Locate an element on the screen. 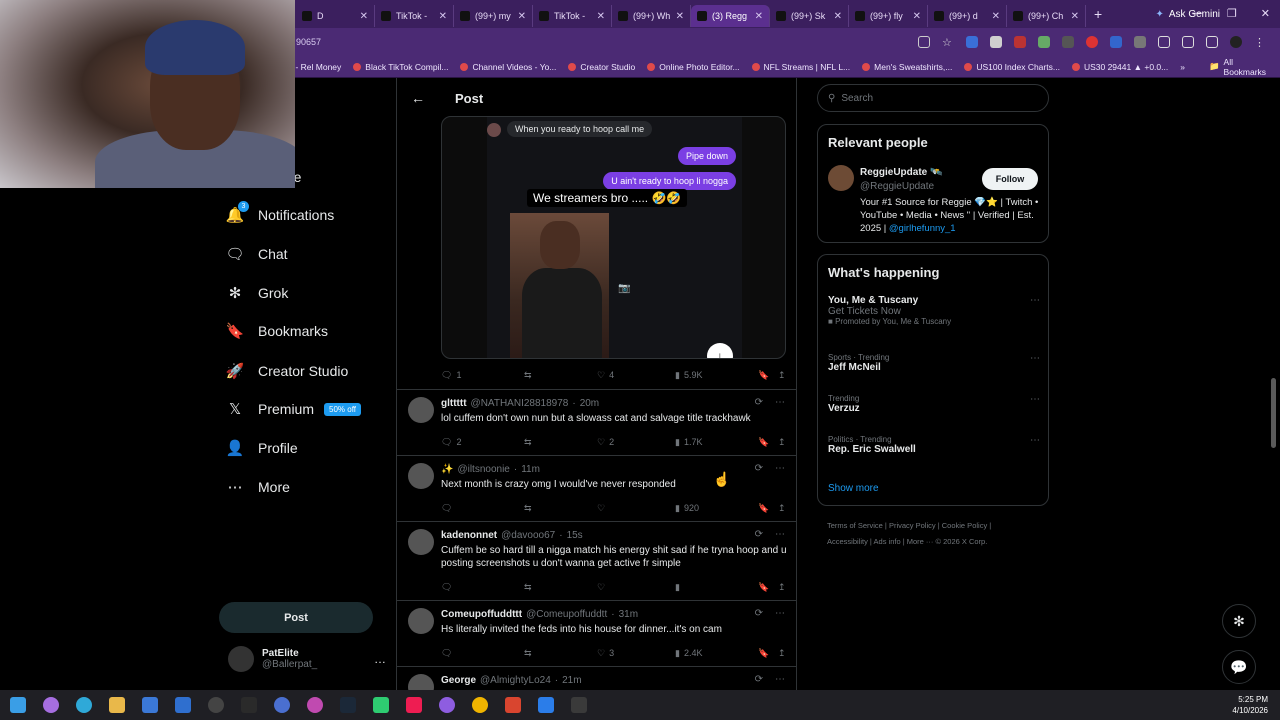 The image size is (1280, 720). browser-tab: (99+) Ch ✕ is located at coordinates (1046, 16).